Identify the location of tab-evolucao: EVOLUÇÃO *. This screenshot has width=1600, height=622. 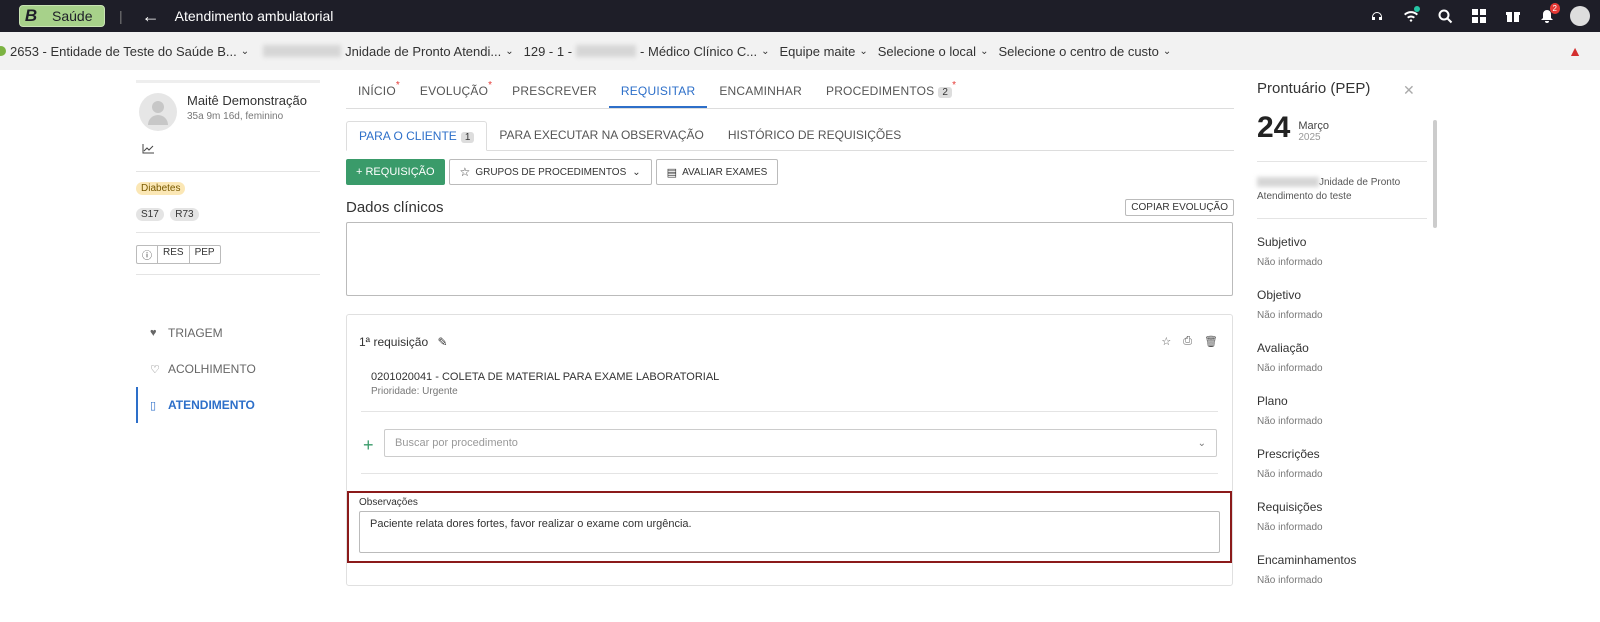
(454, 92).